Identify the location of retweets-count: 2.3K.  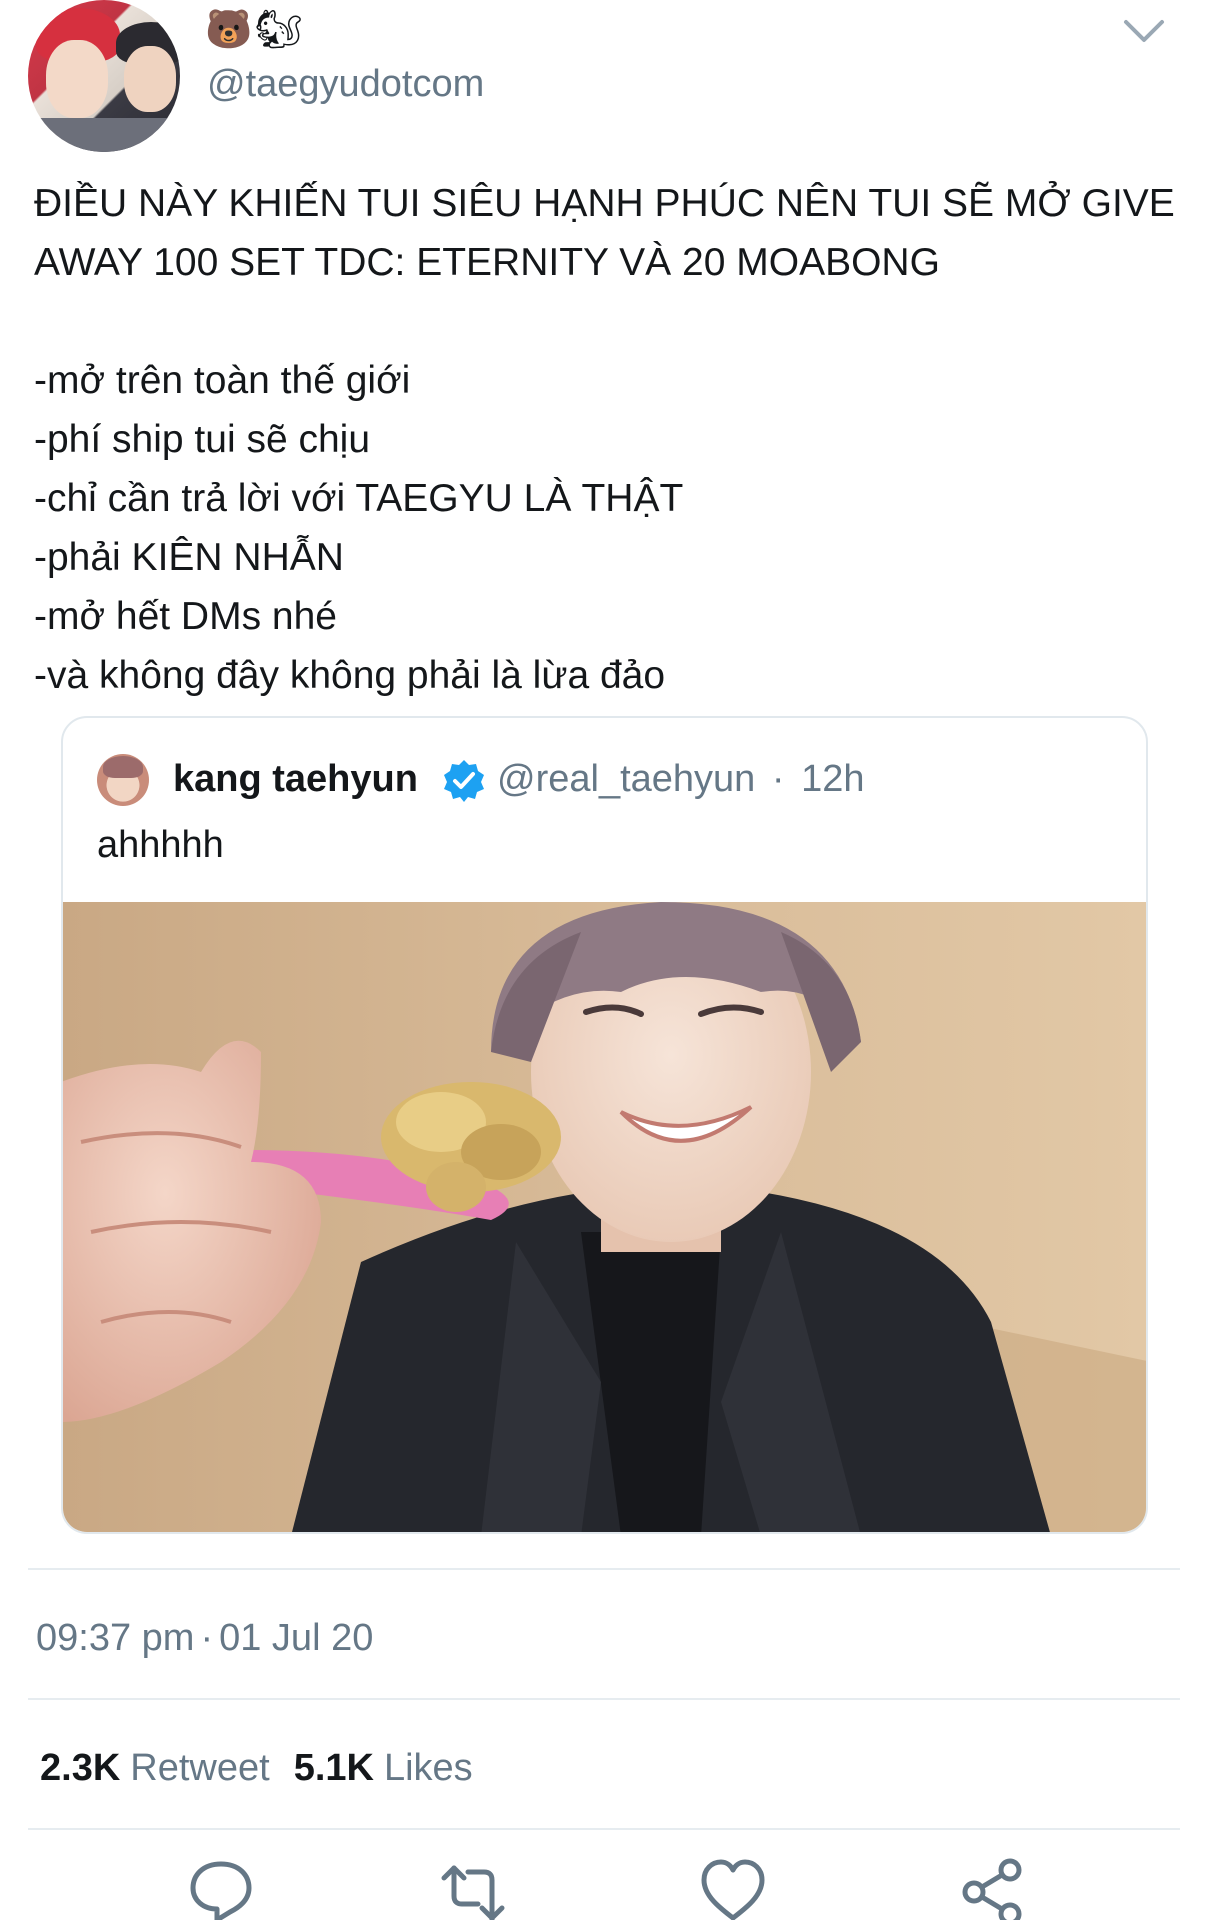
(80, 1768).